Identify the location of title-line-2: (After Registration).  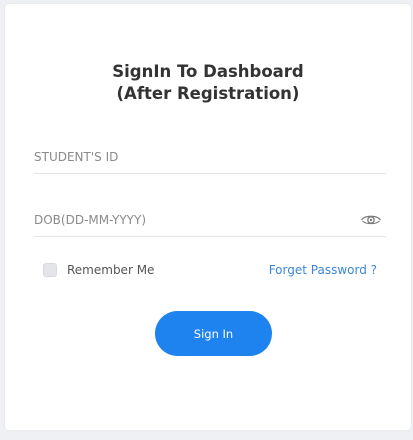
(208, 93).